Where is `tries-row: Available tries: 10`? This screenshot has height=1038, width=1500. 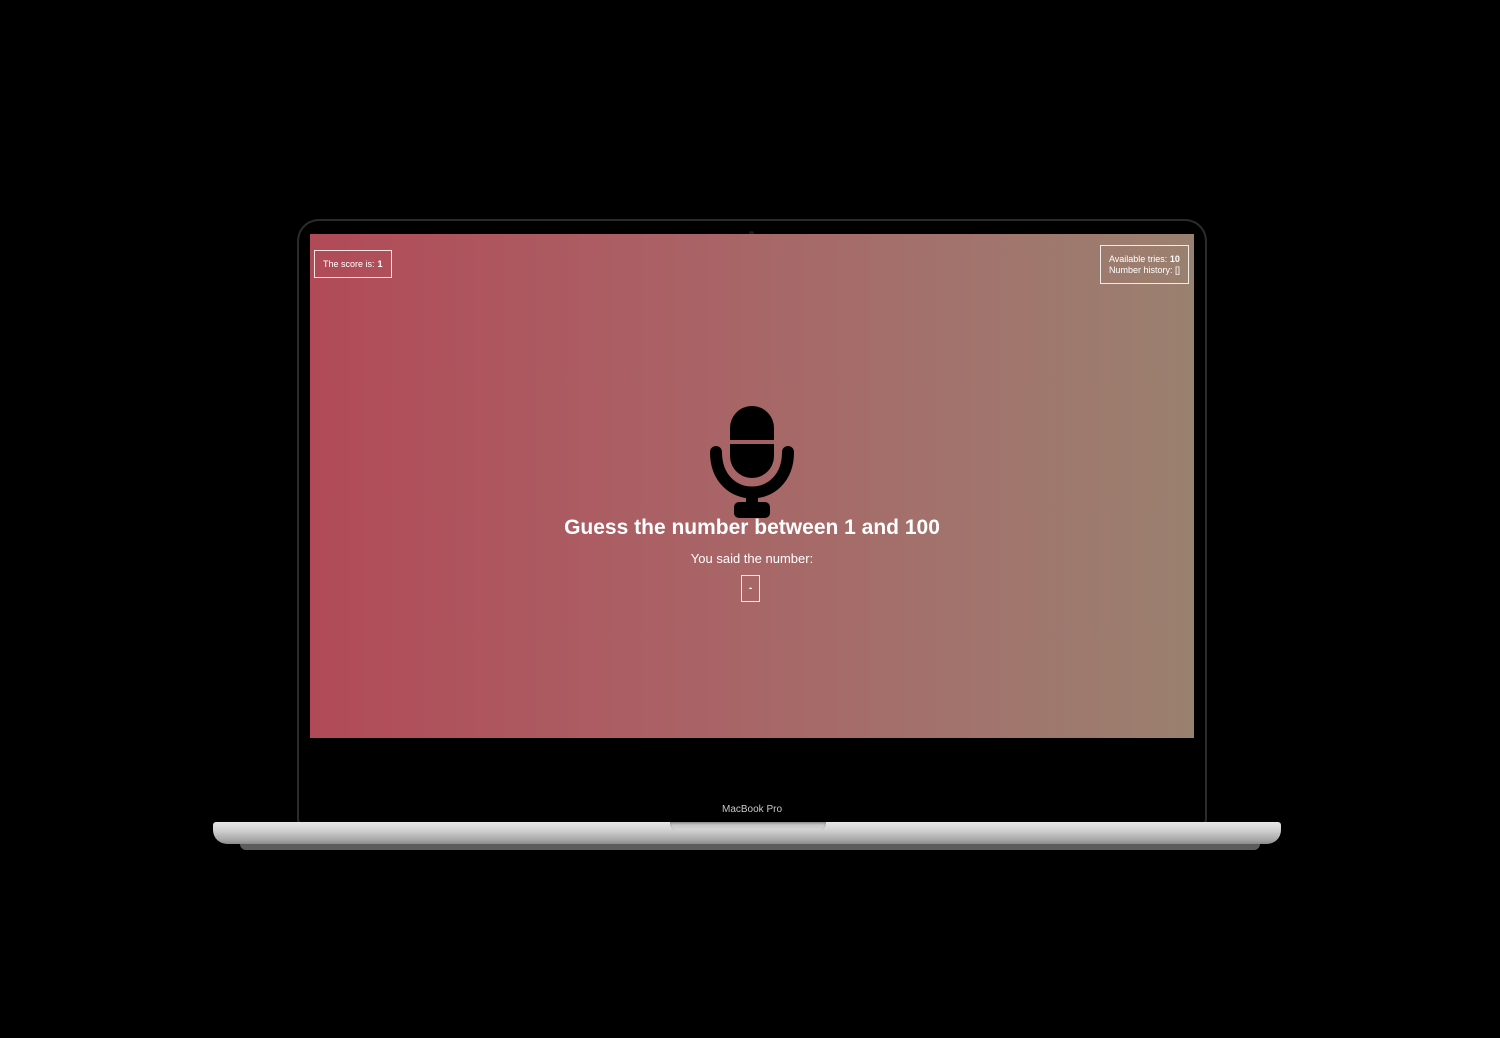
tries-row: Available tries: 10 is located at coordinates (1144, 259).